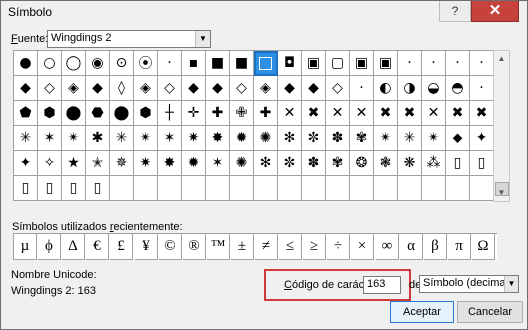 The width and height of the screenshot is (528, 330). I want to click on symbol-cell: ✹, so click(242, 138).